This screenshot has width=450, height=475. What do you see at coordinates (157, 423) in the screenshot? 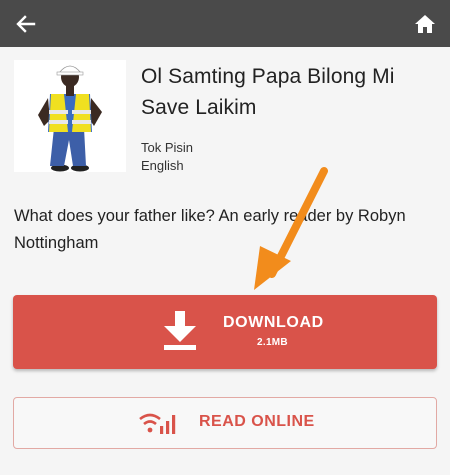
I see `signal-icon` at bounding box center [157, 423].